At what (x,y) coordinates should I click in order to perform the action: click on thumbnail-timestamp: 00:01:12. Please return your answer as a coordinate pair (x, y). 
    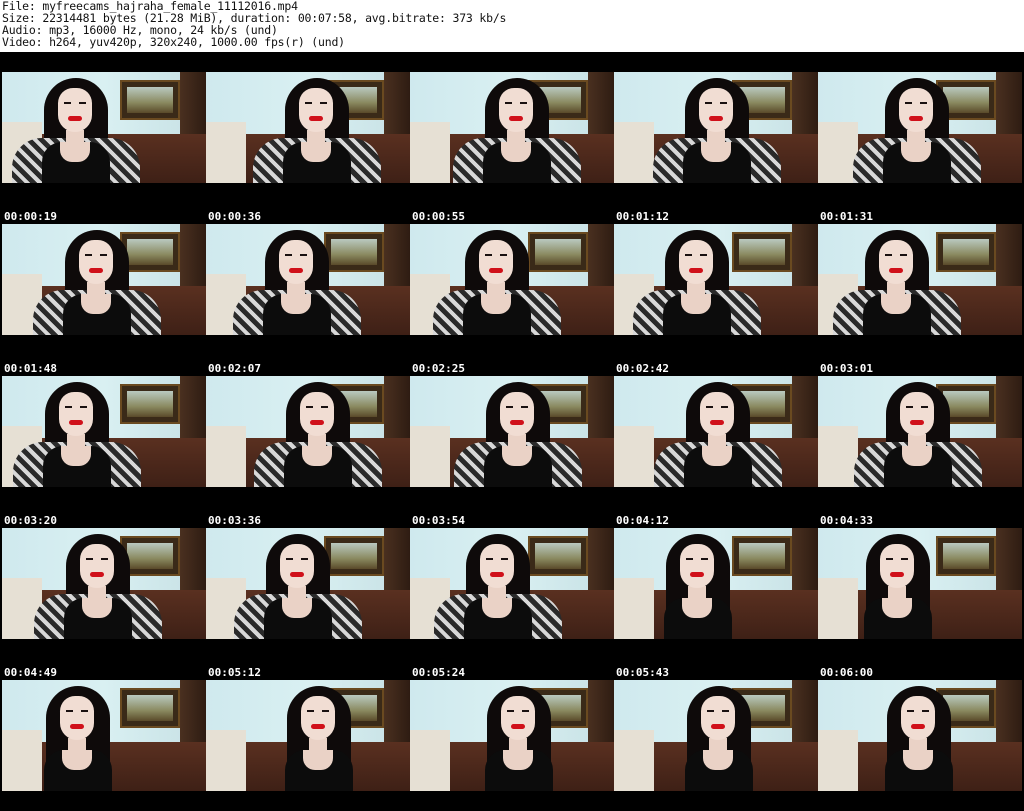
    Looking at the image, I should click on (642, 216).